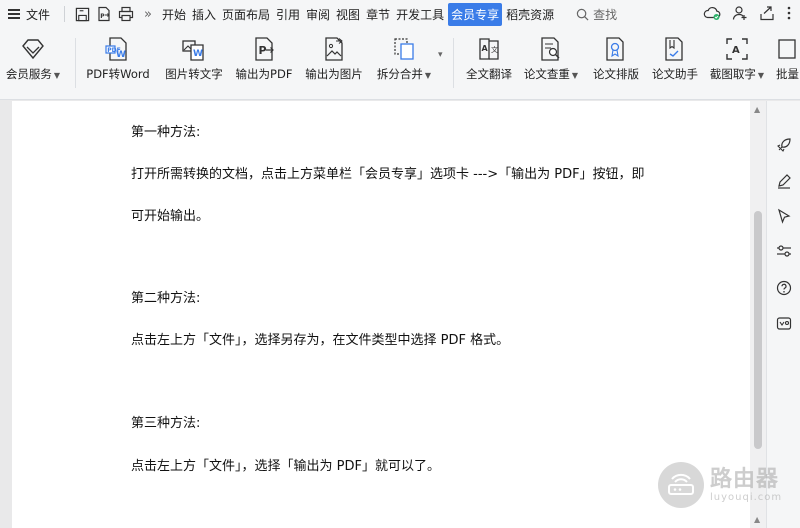 The width and height of the screenshot is (800, 528). I want to click on file-menu-label: 文件, so click(38, 14).